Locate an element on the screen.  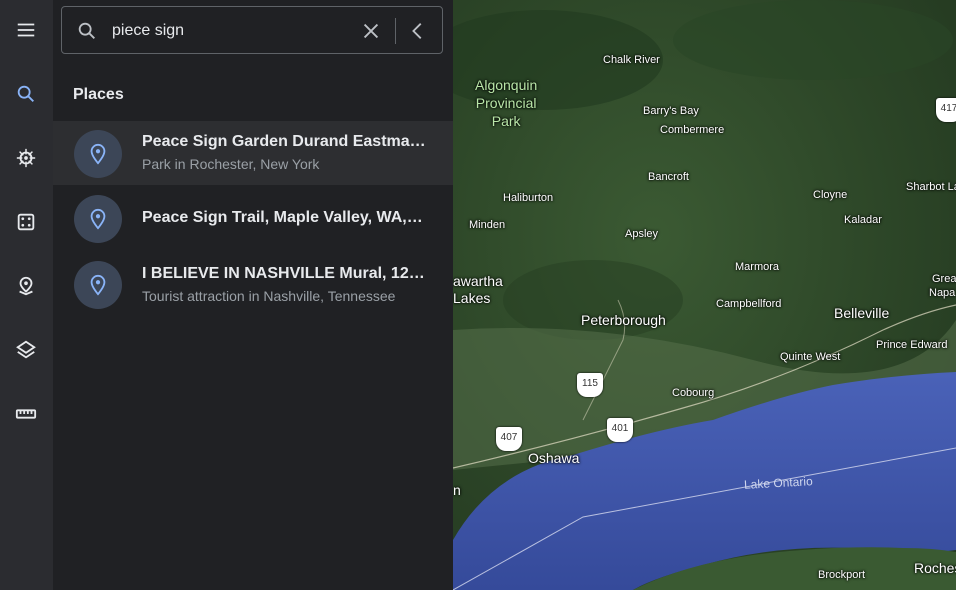
map-label: Apsley is located at coordinates (642, 234).